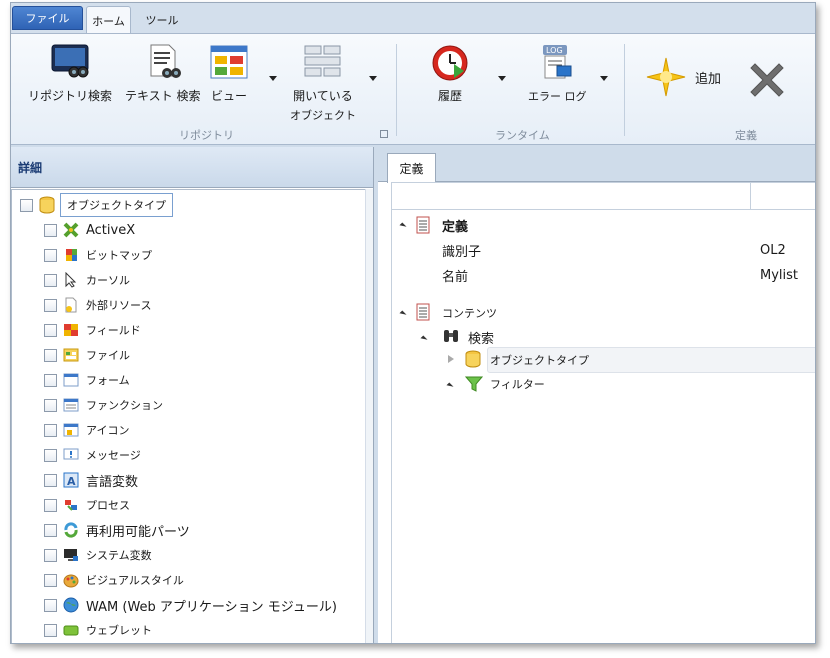 The width and height of the screenshot is (830, 658). Describe the element at coordinates (773, 250) in the screenshot. I see `identifier-value: OL2` at that location.